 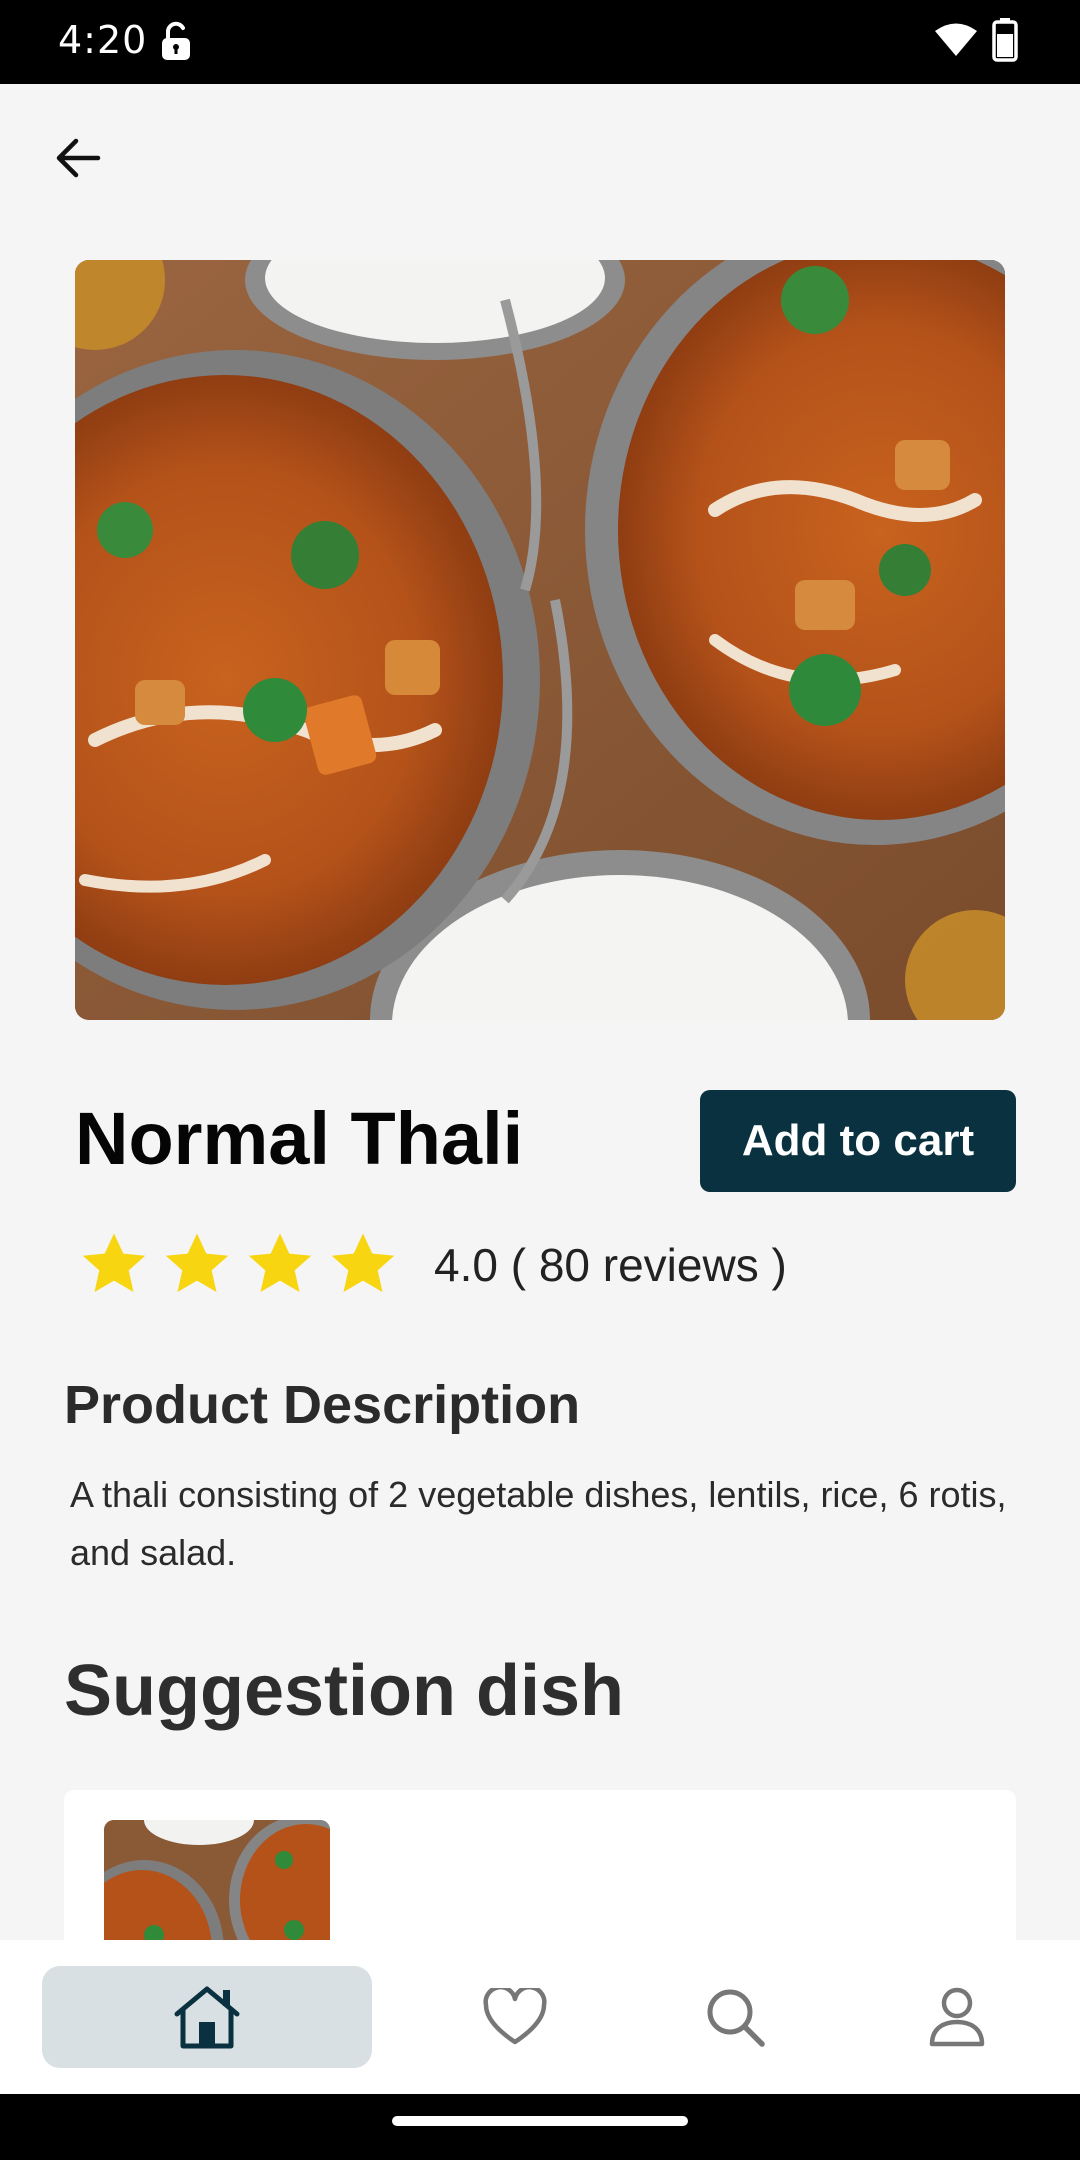 I want to click on suggestion-heading: Suggestion dish, so click(x=344, y=1691).